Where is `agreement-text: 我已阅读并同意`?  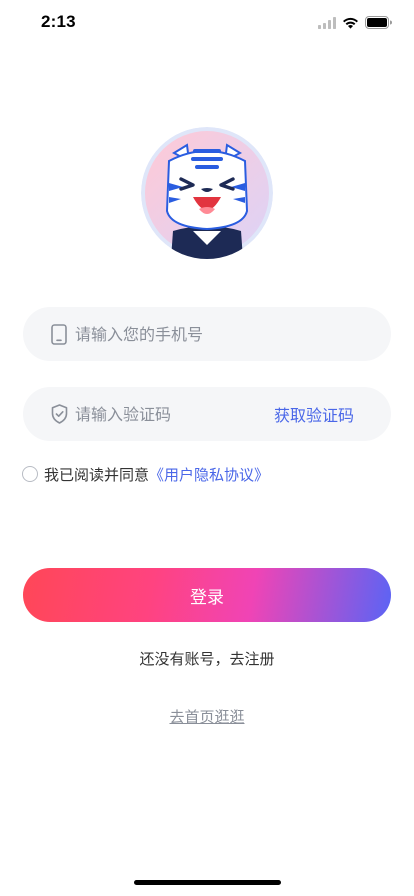
agreement-text: 我已阅读并同意 is located at coordinates (97, 474).